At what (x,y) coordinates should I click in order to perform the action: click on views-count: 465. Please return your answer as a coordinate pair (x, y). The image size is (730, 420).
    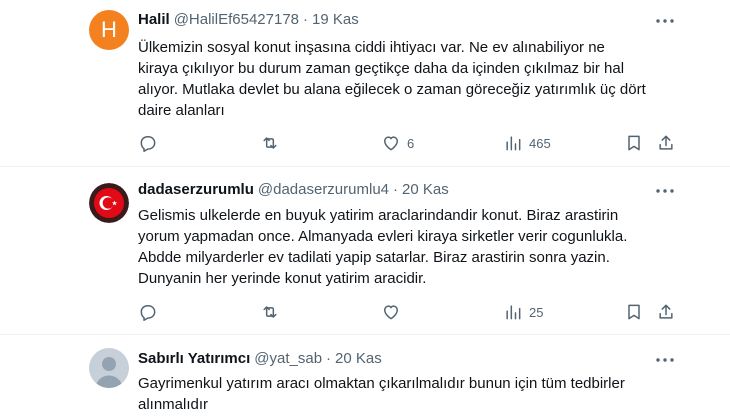
    Looking at the image, I should click on (540, 143).